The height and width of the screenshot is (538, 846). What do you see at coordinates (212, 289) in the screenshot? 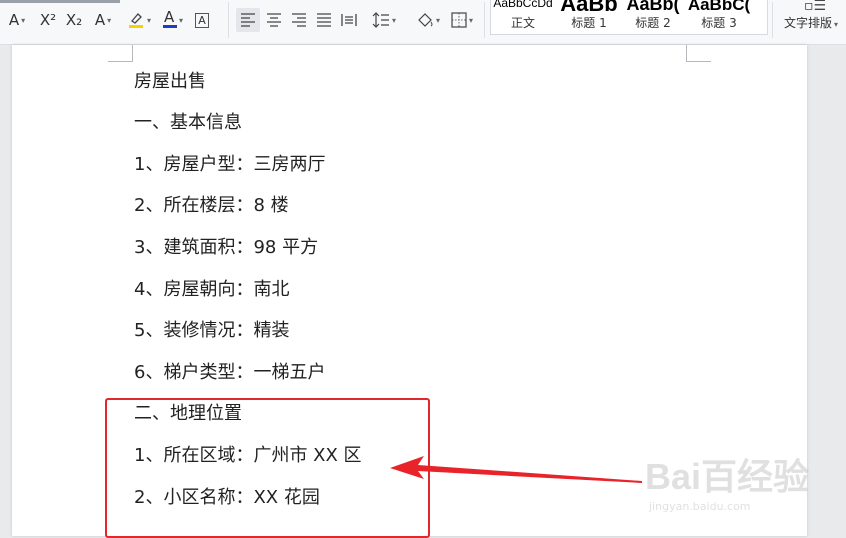
I see `paragraph-line: 4、房屋朝向：南北` at bounding box center [212, 289].